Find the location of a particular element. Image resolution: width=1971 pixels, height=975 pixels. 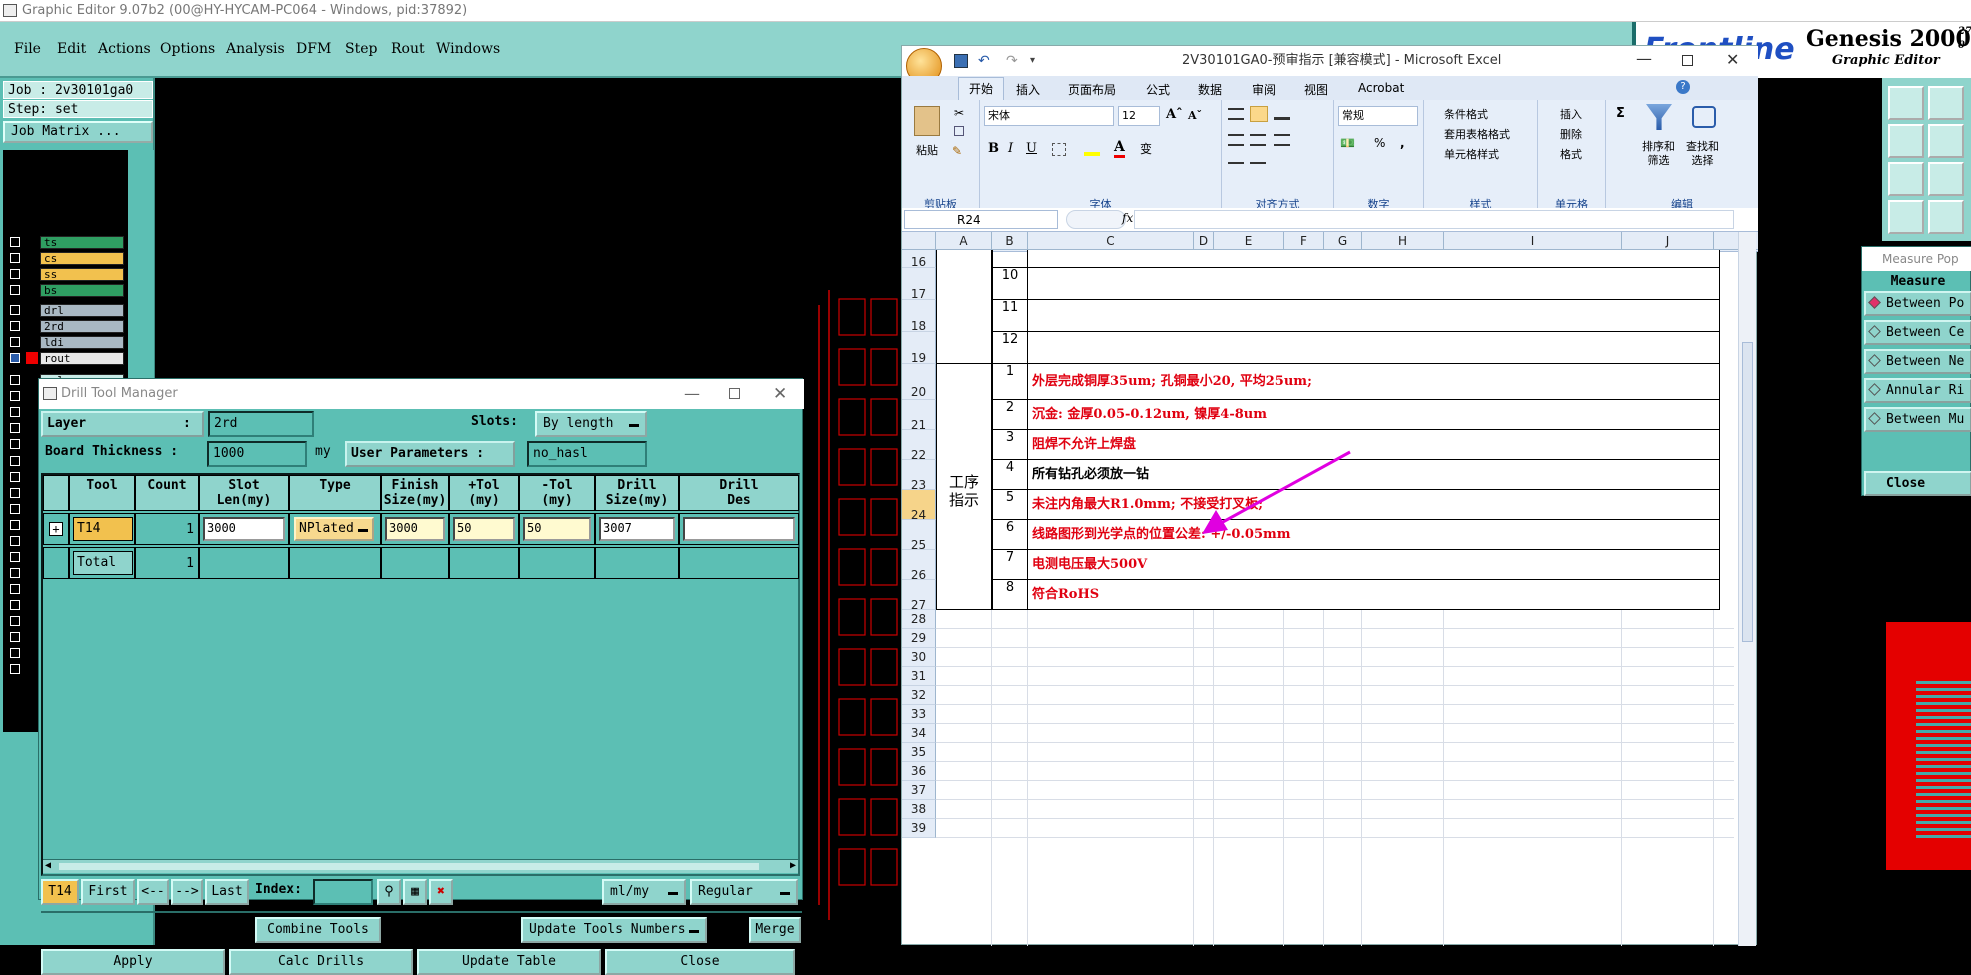

menu-edit: Edit is located at coordinates (71, 49).